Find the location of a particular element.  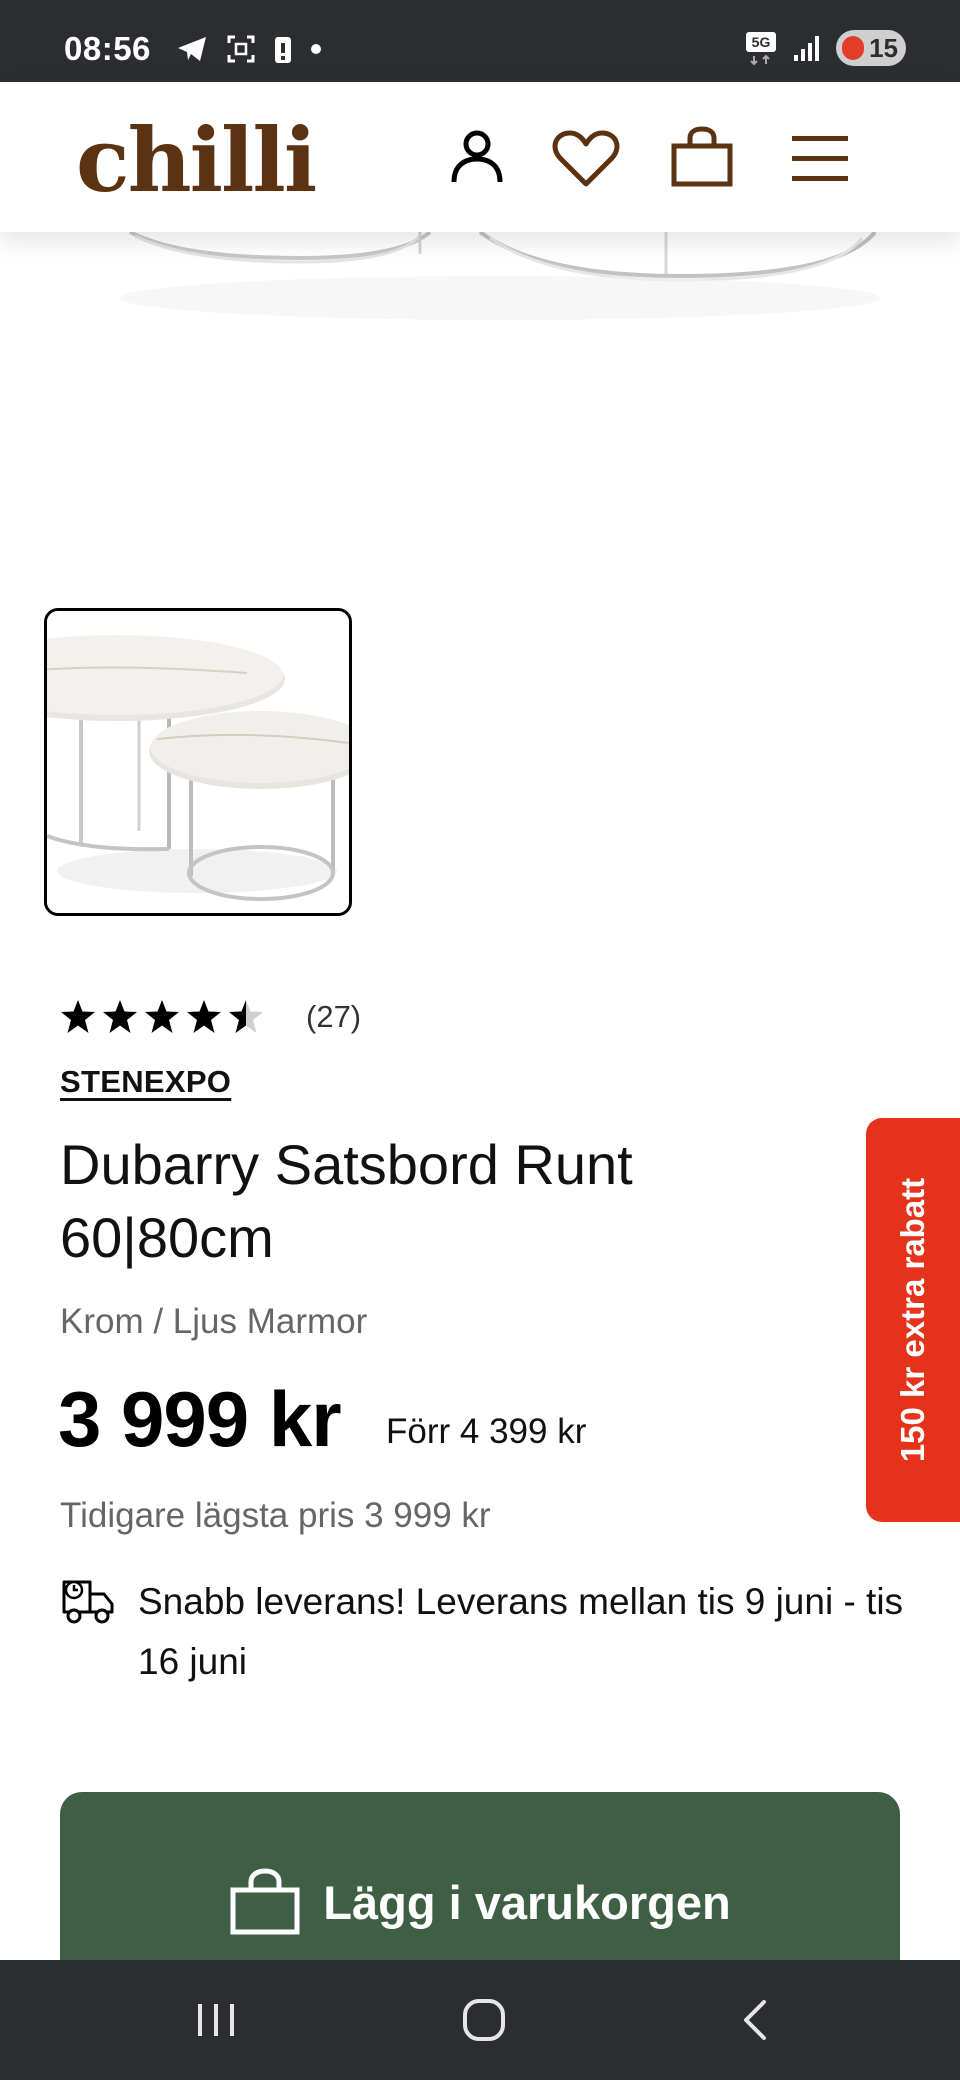

shopping-bag-icon is located at coordinates (265, 1901).